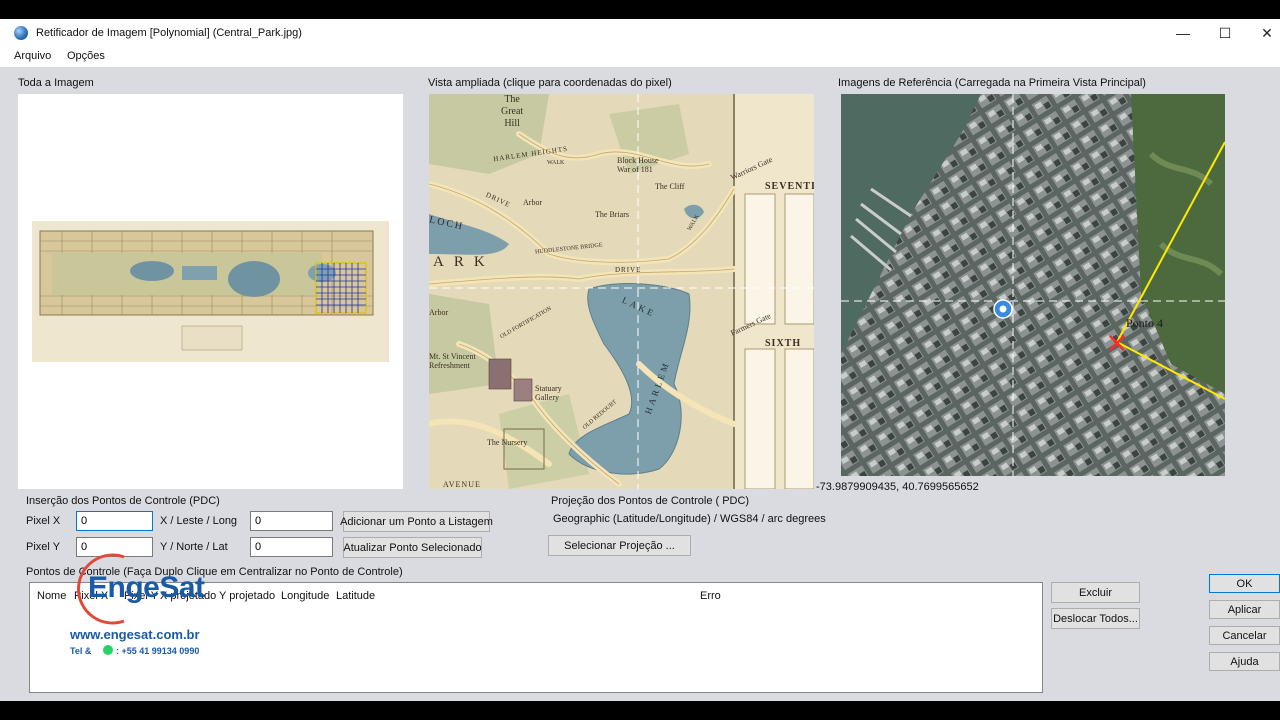 The width and height of the screenshot is (1280, 720). What do you see at coordinates (783, 343) in the screenshot?
I see `map-label-sixth: SIXTH` at bounding box center [783, 343].